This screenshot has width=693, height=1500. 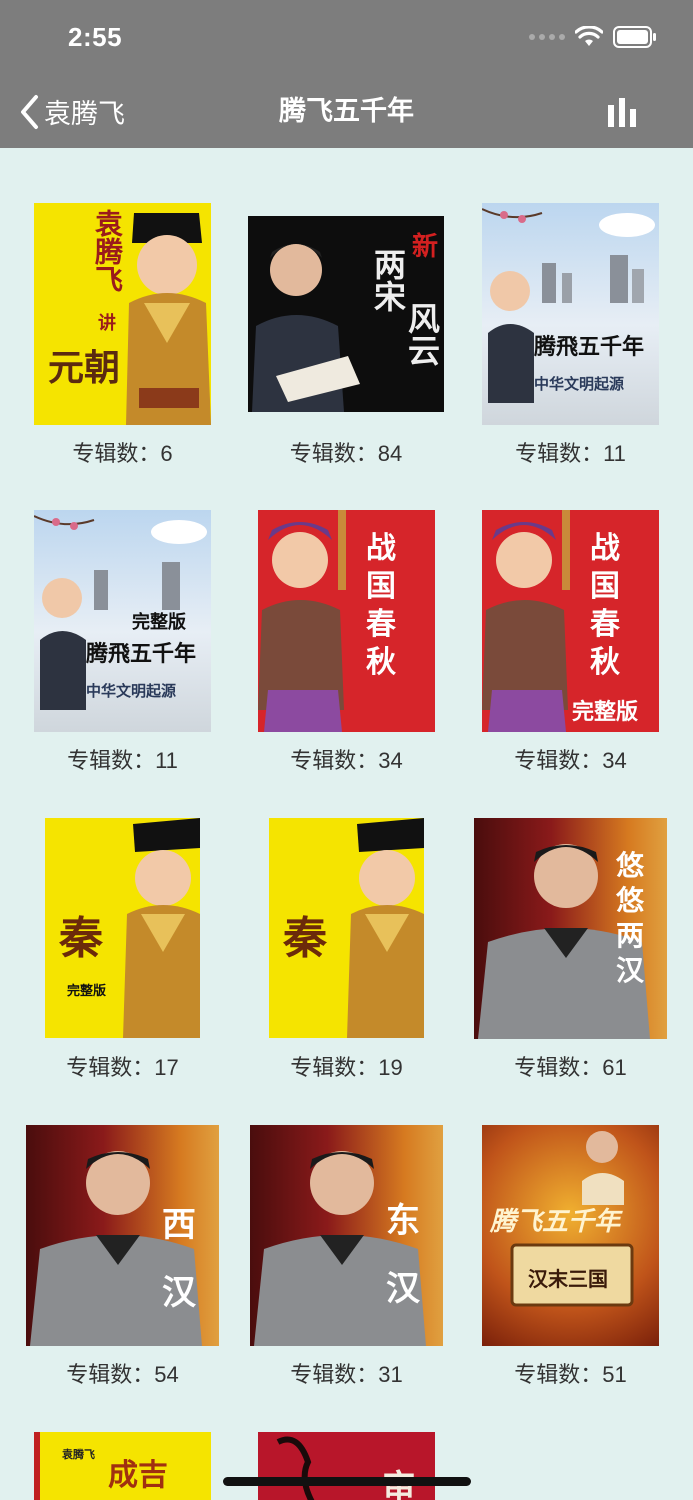 I want to click on album-cover: 腾飞五千年 汉末三国, so click(x=570, y=1235).